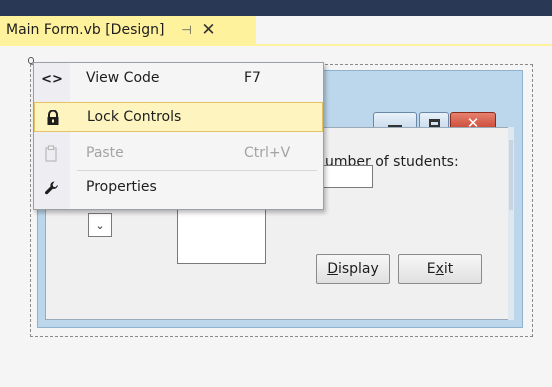  Describe the element at coordinates (134, 117) in the screenshot. I see `menu-item-label: Lock Controls` at that location.